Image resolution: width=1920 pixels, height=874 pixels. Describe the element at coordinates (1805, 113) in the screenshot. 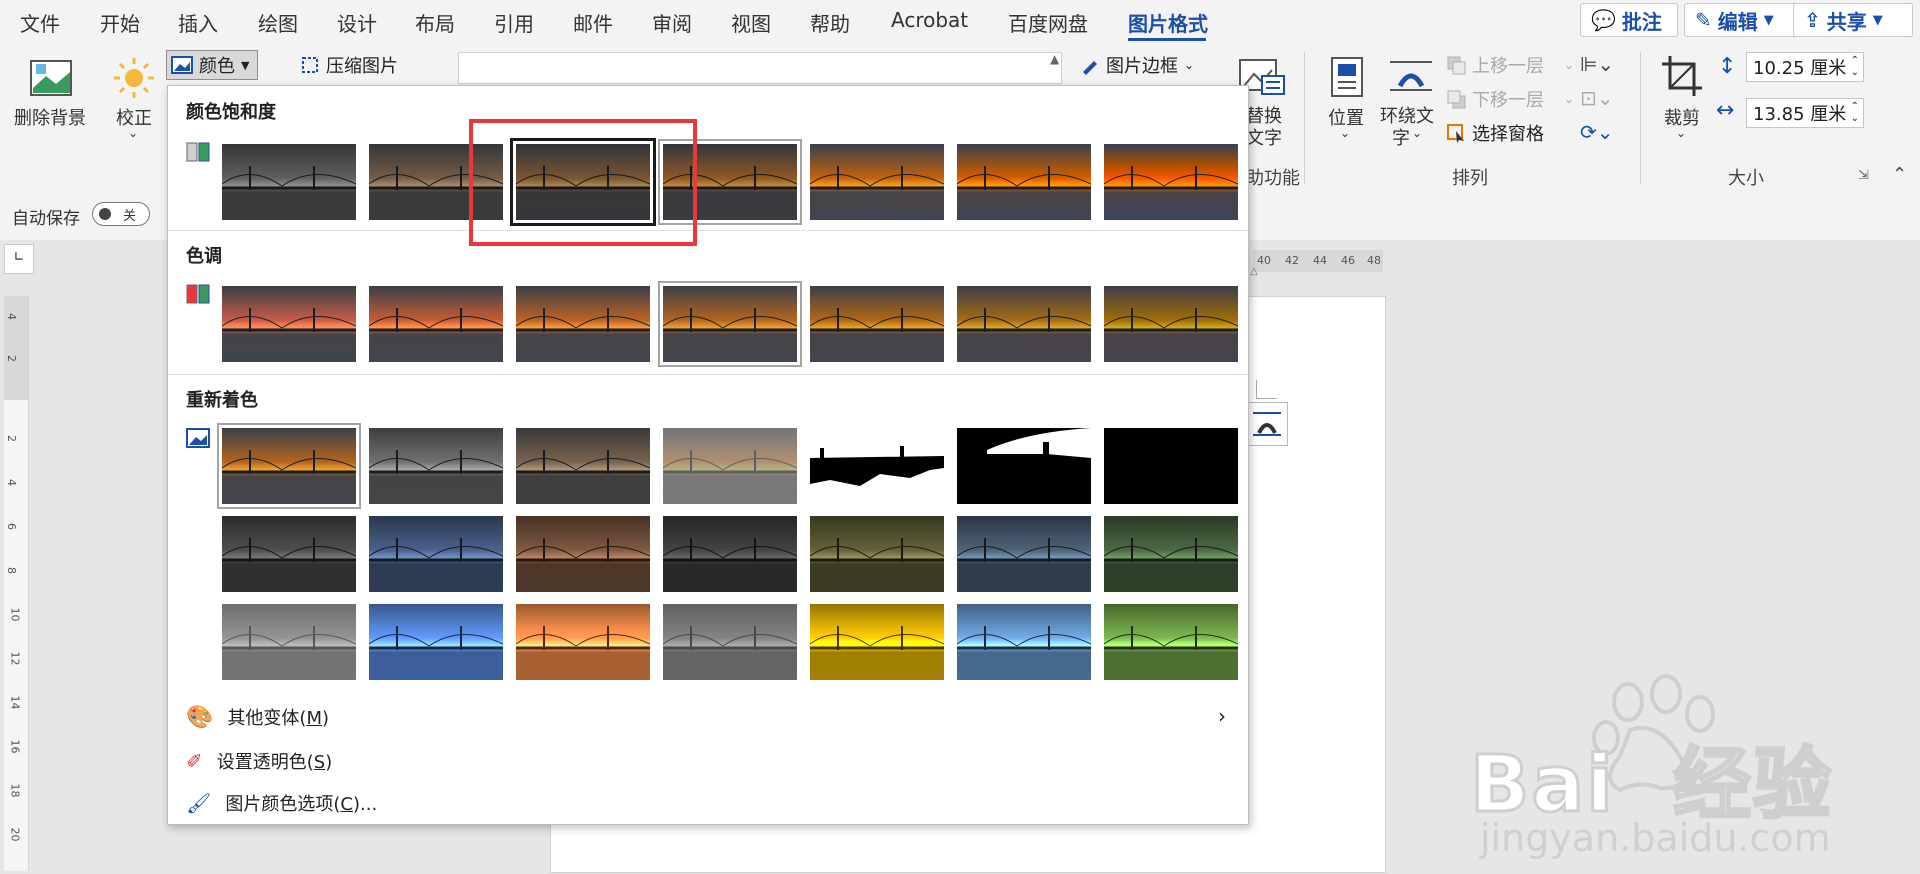

I see `width-spinner: 13.85 厘米 ⌃ ⌄` at that location.